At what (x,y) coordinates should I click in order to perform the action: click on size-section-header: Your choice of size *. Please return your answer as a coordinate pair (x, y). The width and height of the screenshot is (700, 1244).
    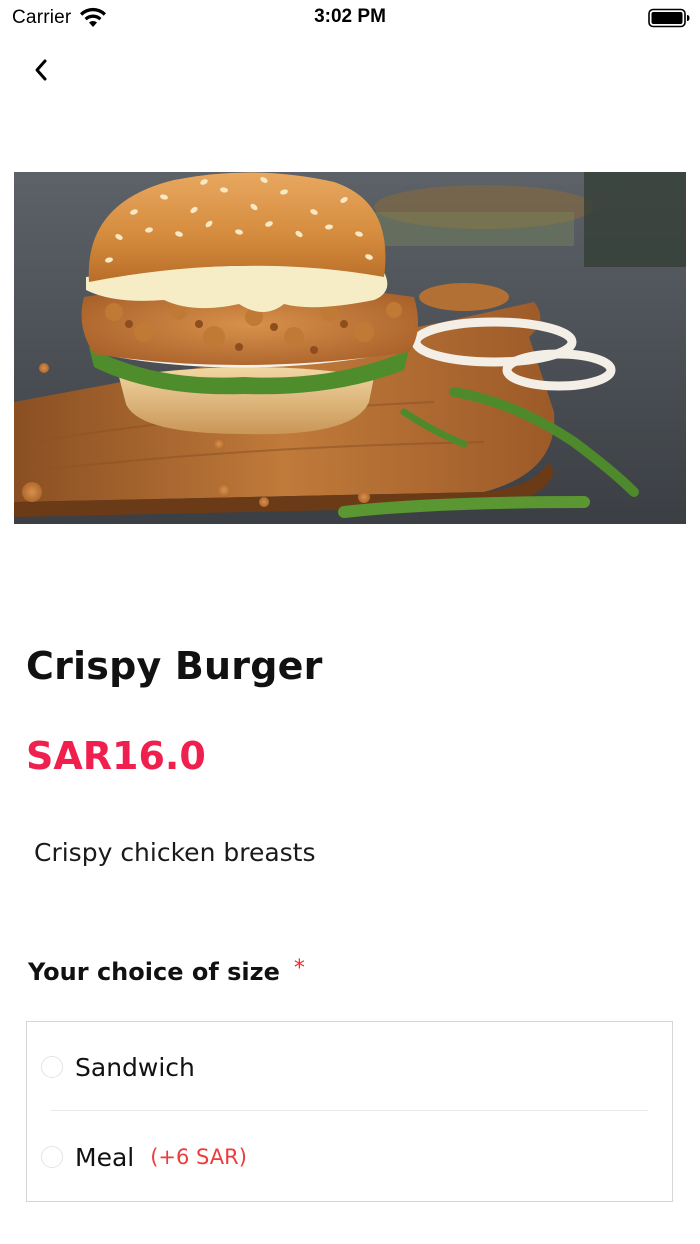
    Looking at the image, I should click on (166, 971).